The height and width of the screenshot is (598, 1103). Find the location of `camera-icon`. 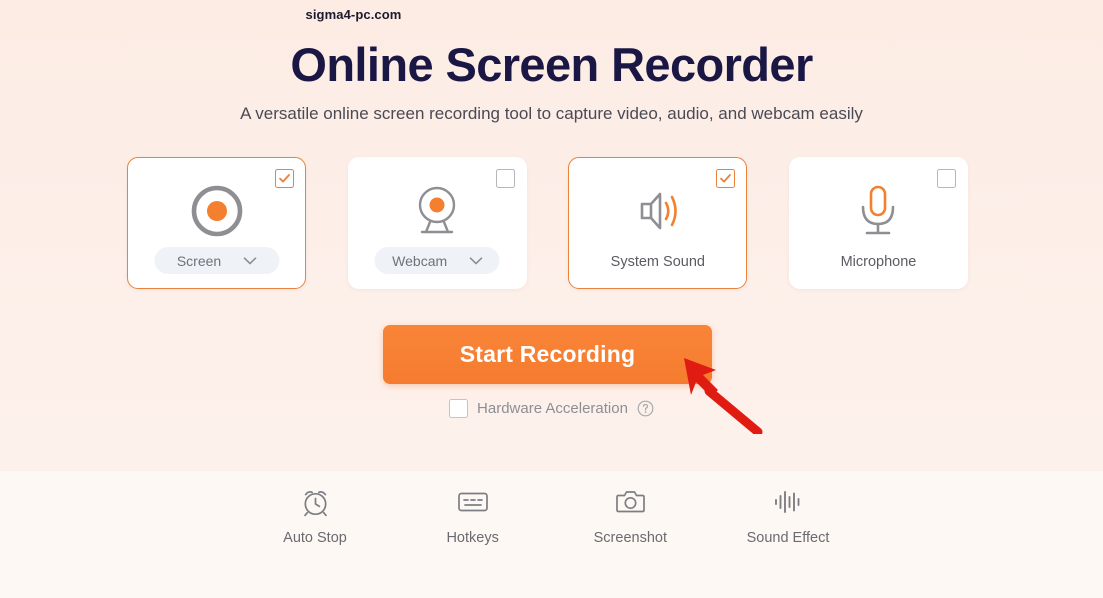

camera-icon is located at coordinates (630, 502).